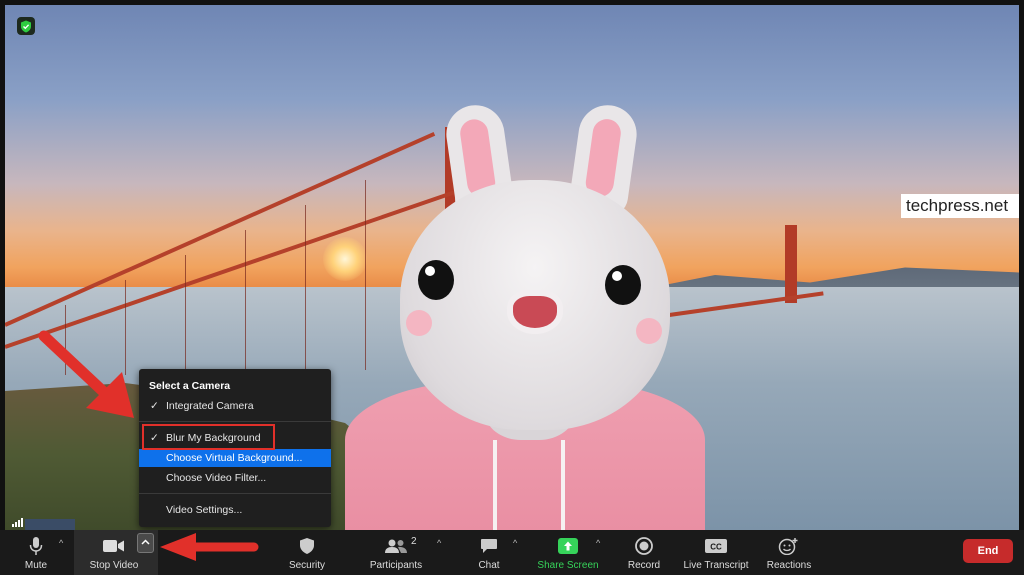  I want to click on svg-text: CC, so click(716, 547).